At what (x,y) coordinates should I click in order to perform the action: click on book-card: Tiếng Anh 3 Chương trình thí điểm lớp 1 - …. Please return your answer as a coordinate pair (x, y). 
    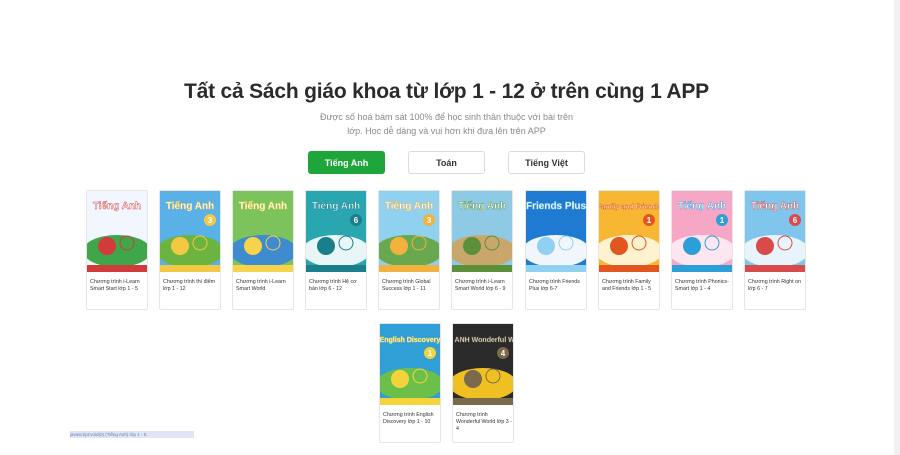
    Looking at the image, I should click on (190, 250).